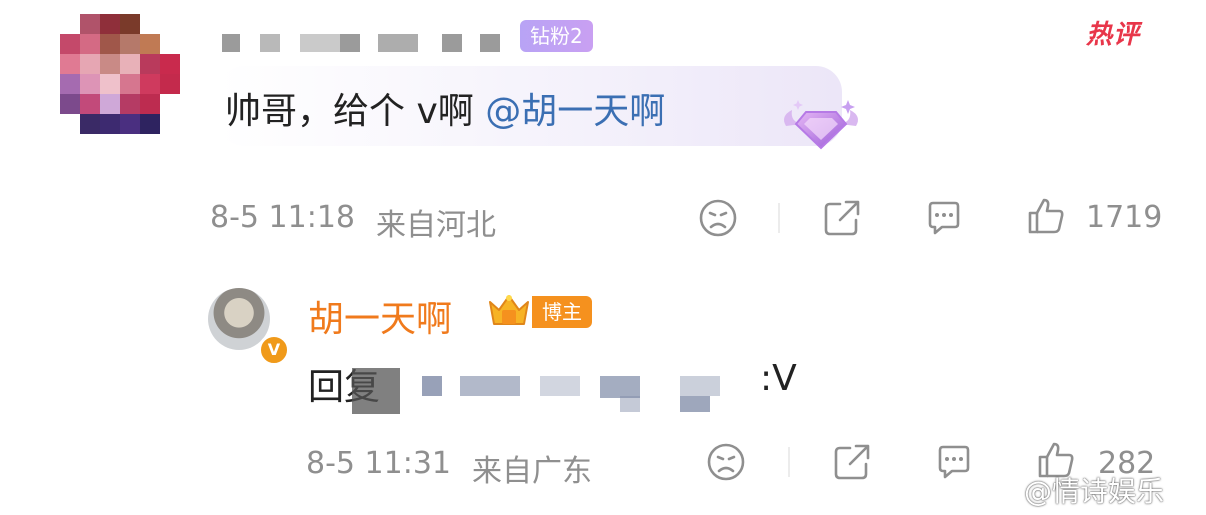  Describe the element at coordinates (718, 218) in the screenshot. I see `dislike-face-icon` at that location.